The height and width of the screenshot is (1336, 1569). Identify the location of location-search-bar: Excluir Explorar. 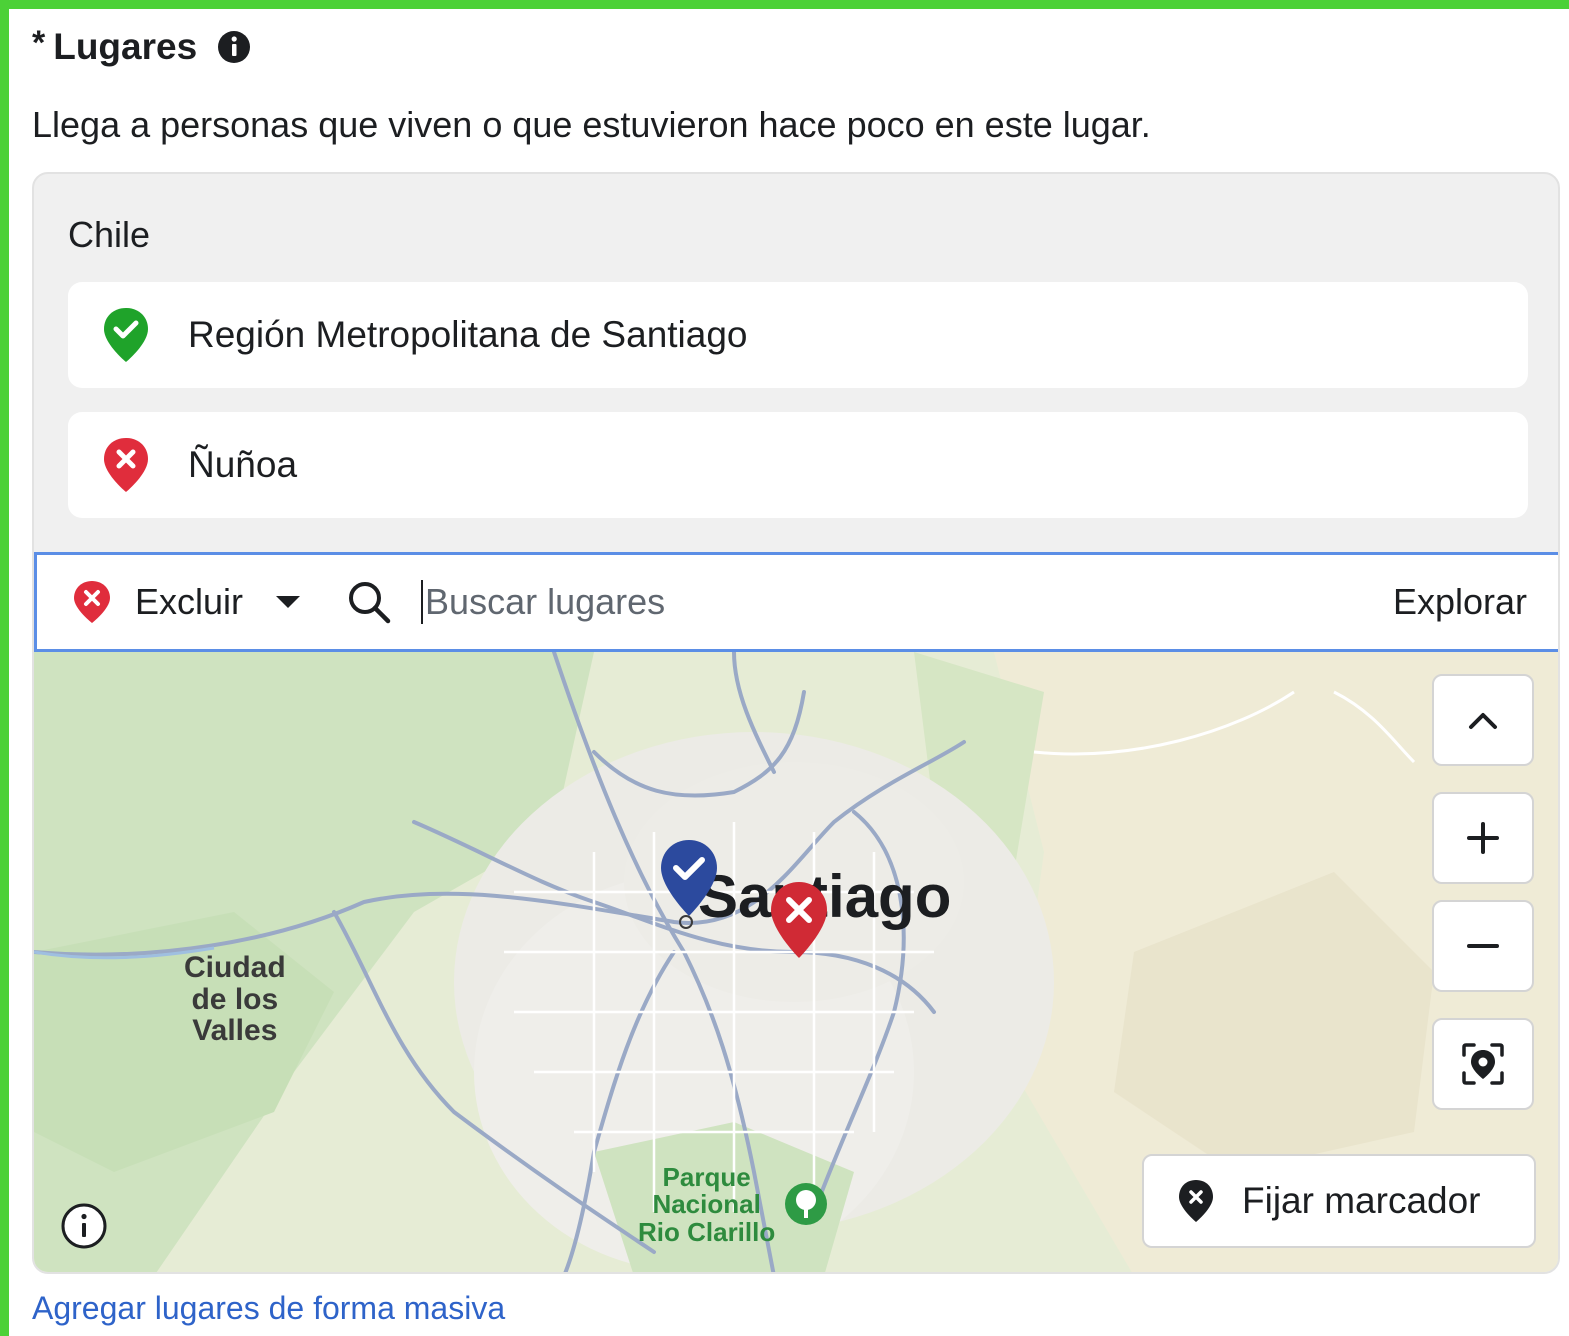
(796, 602).